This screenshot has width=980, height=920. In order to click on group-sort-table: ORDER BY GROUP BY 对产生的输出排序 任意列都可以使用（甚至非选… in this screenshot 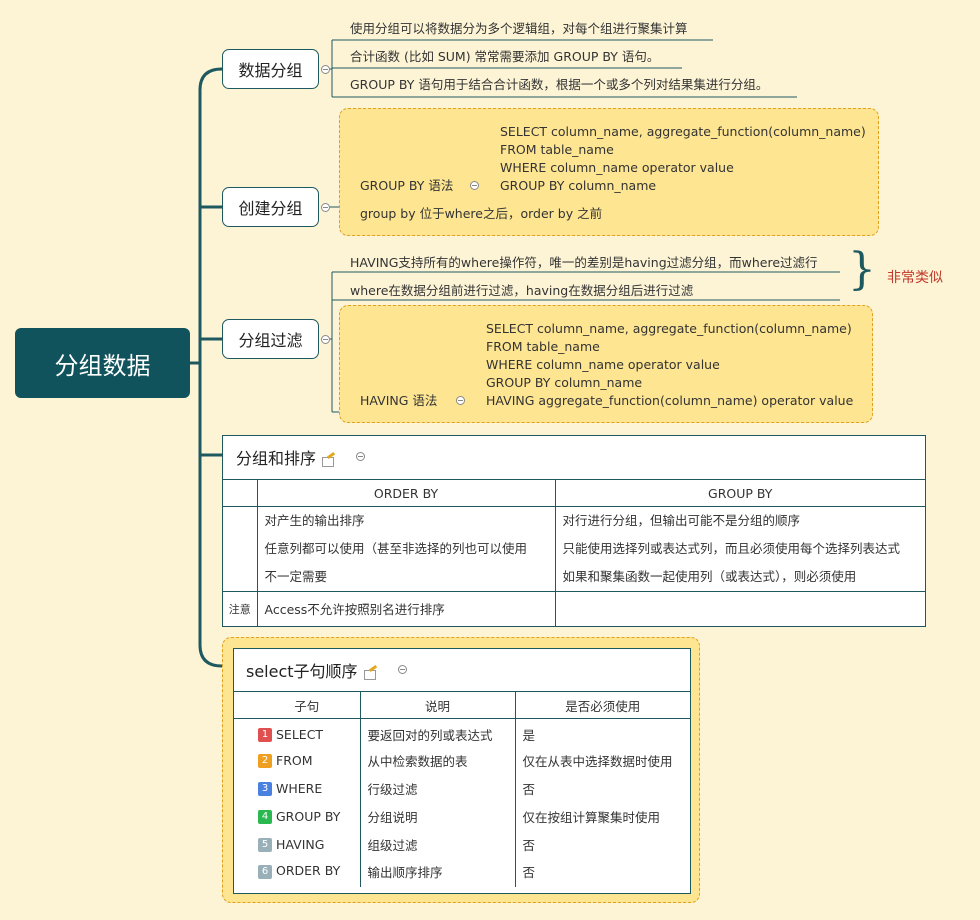, I will do `click(574, 552)`.